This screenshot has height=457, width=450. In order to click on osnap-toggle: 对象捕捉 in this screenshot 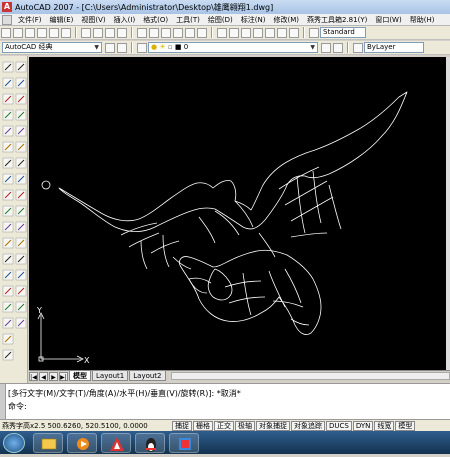, I will do `click(273, 426)`.